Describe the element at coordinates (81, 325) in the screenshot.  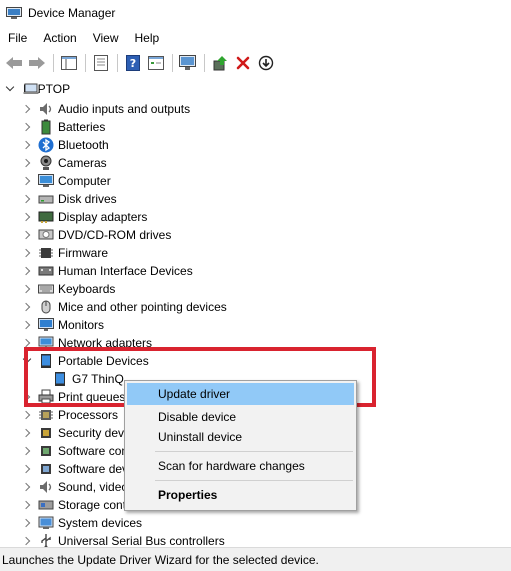
I see `tree-item-label: Monitors` at that location.